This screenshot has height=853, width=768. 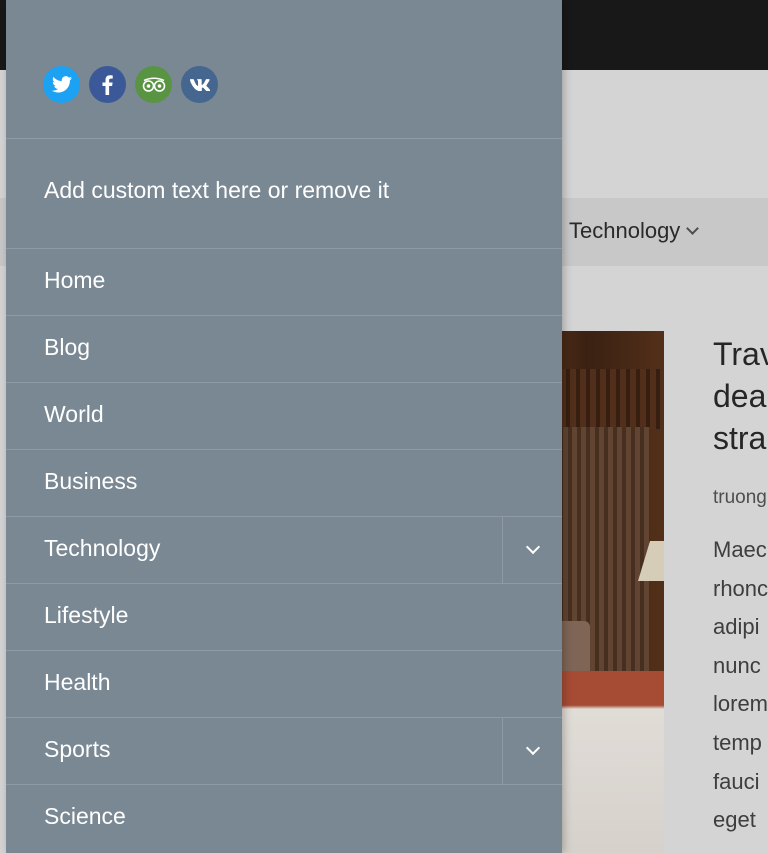 I want to click on menu-item-label: World, so click(x=74, y=414).